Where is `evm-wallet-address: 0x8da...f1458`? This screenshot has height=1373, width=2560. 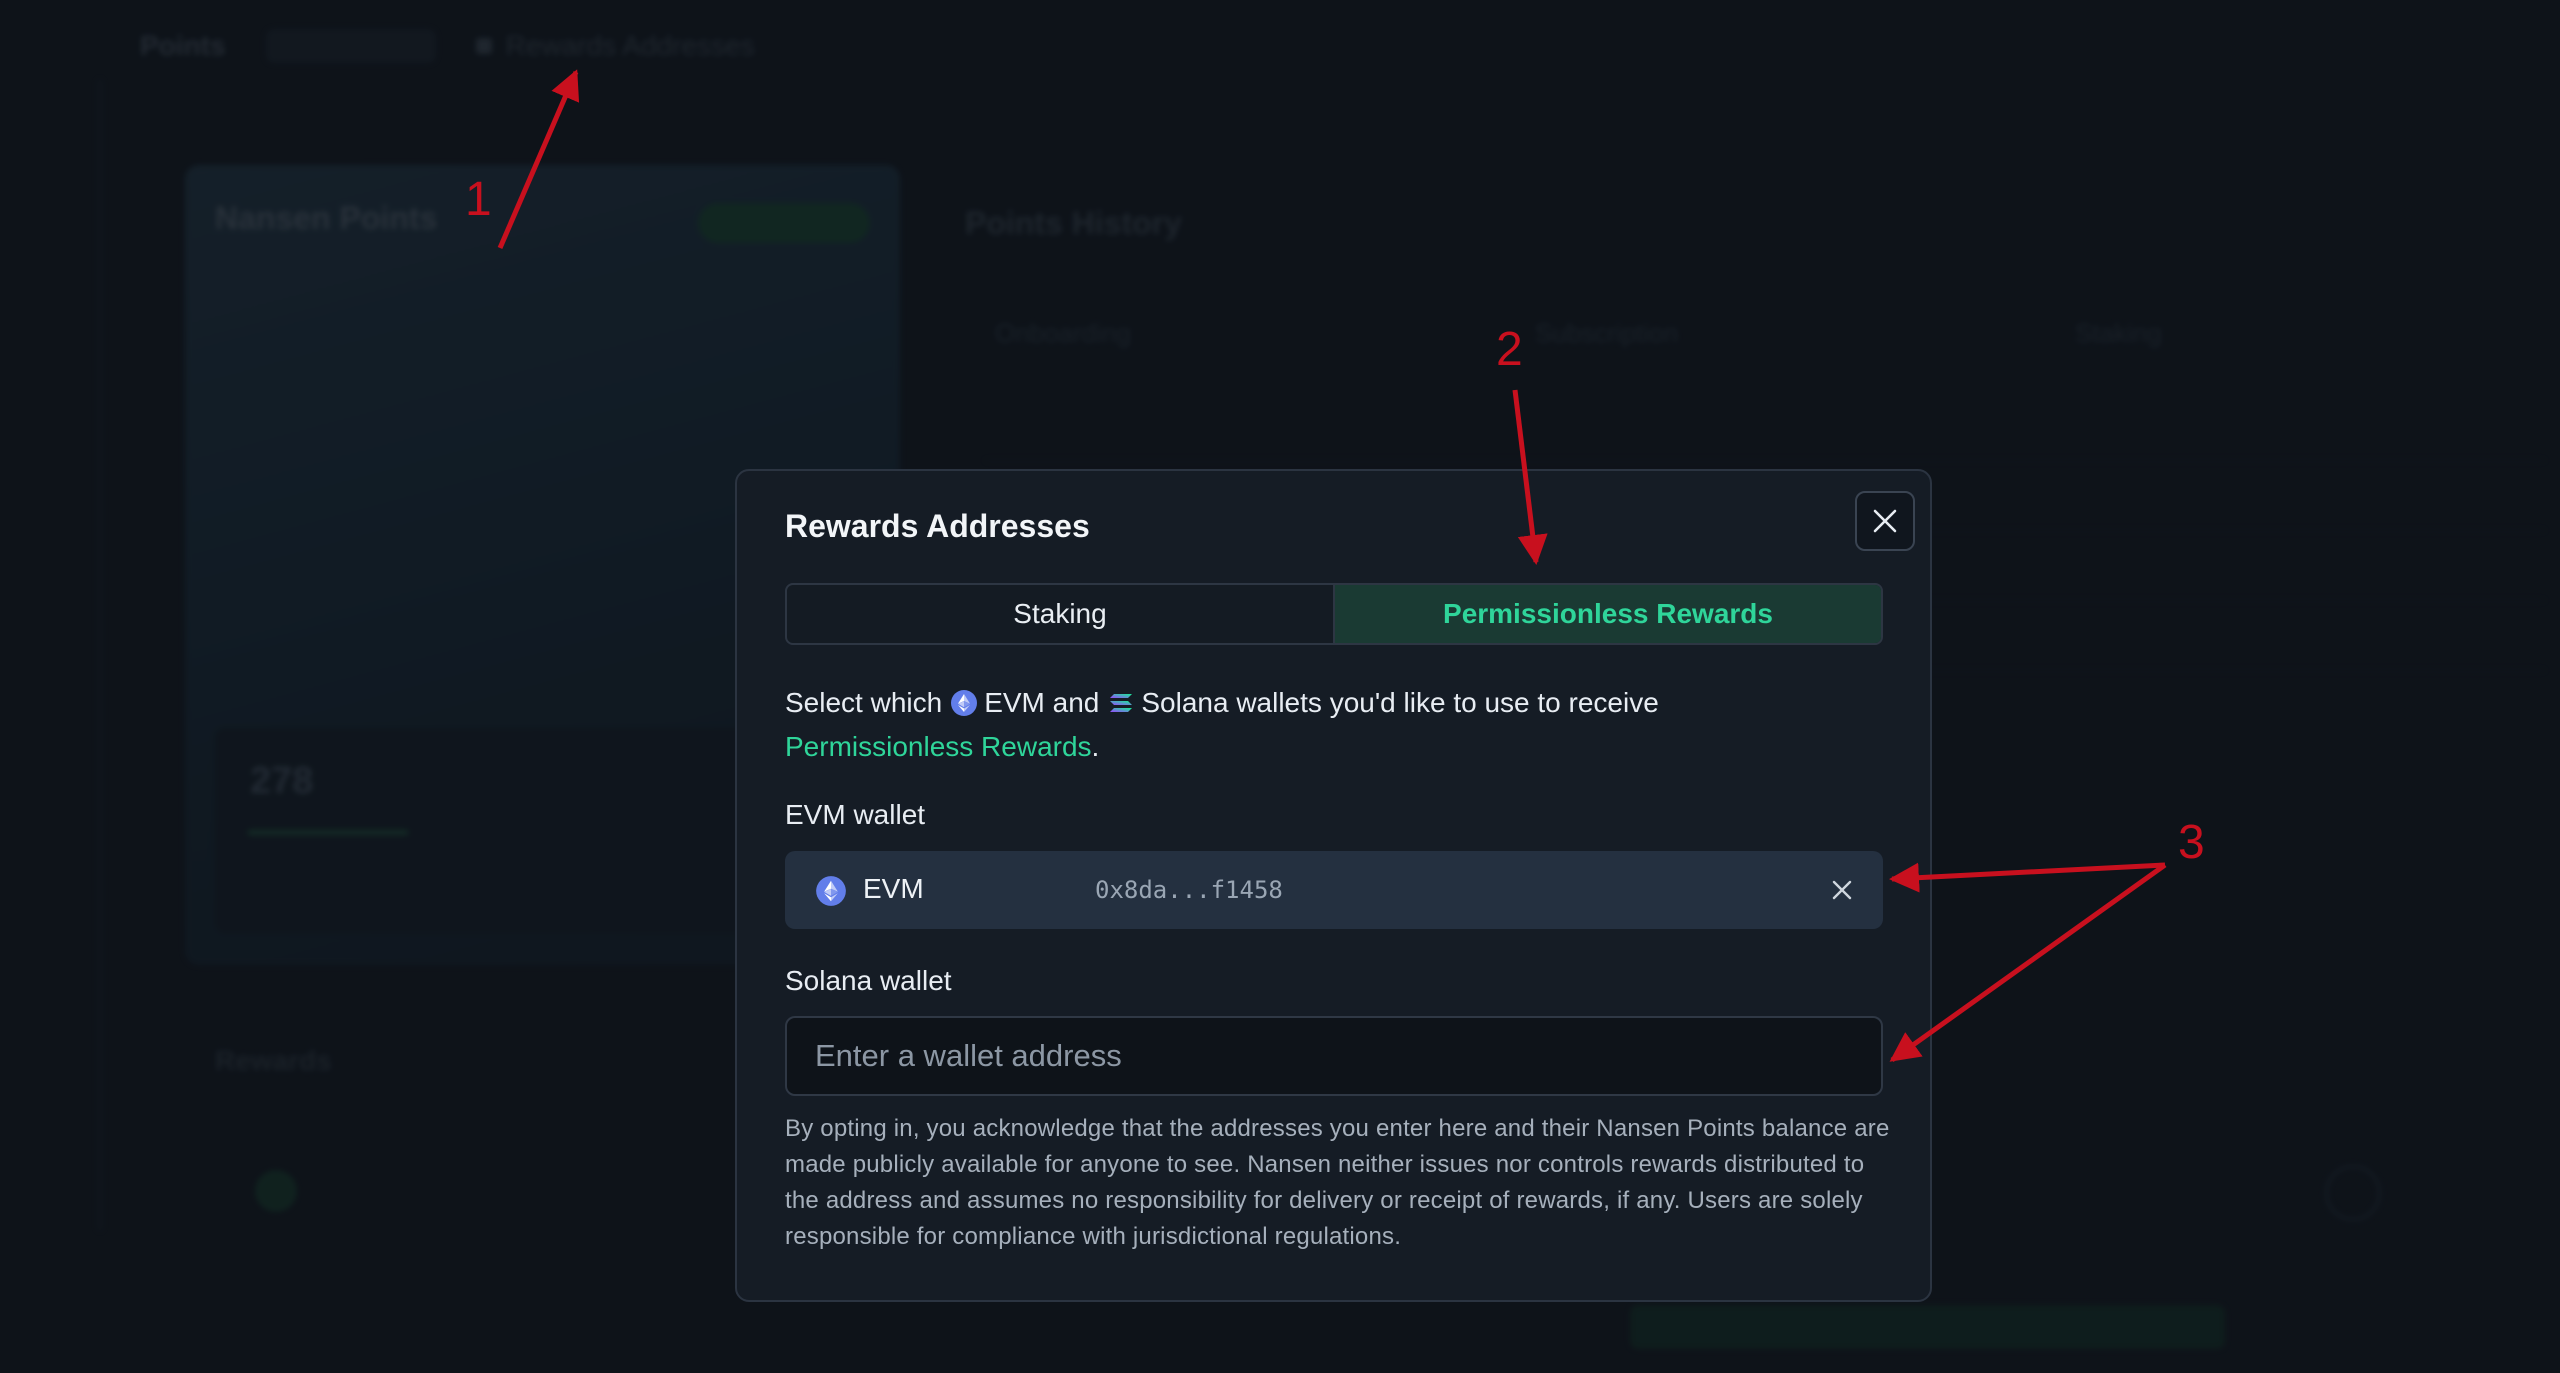
evm-wallet-address: 0x8da...f1458 is located at coordinates (1189, 890).